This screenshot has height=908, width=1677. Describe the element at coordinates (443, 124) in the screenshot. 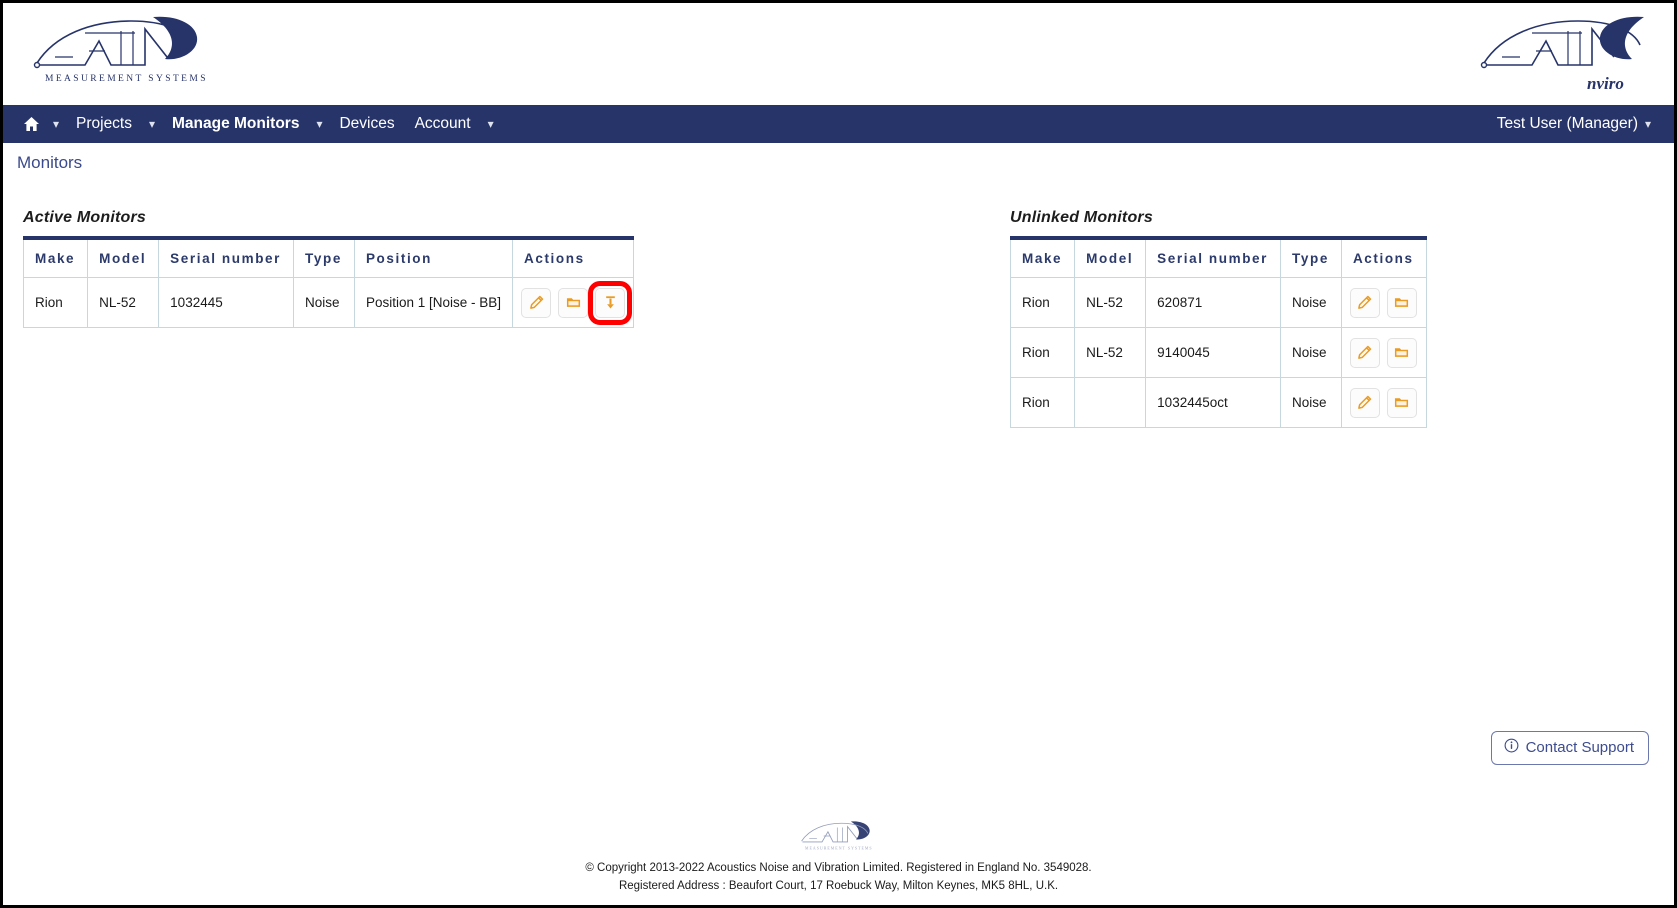

I see `nav-item-account: Account` at that location.